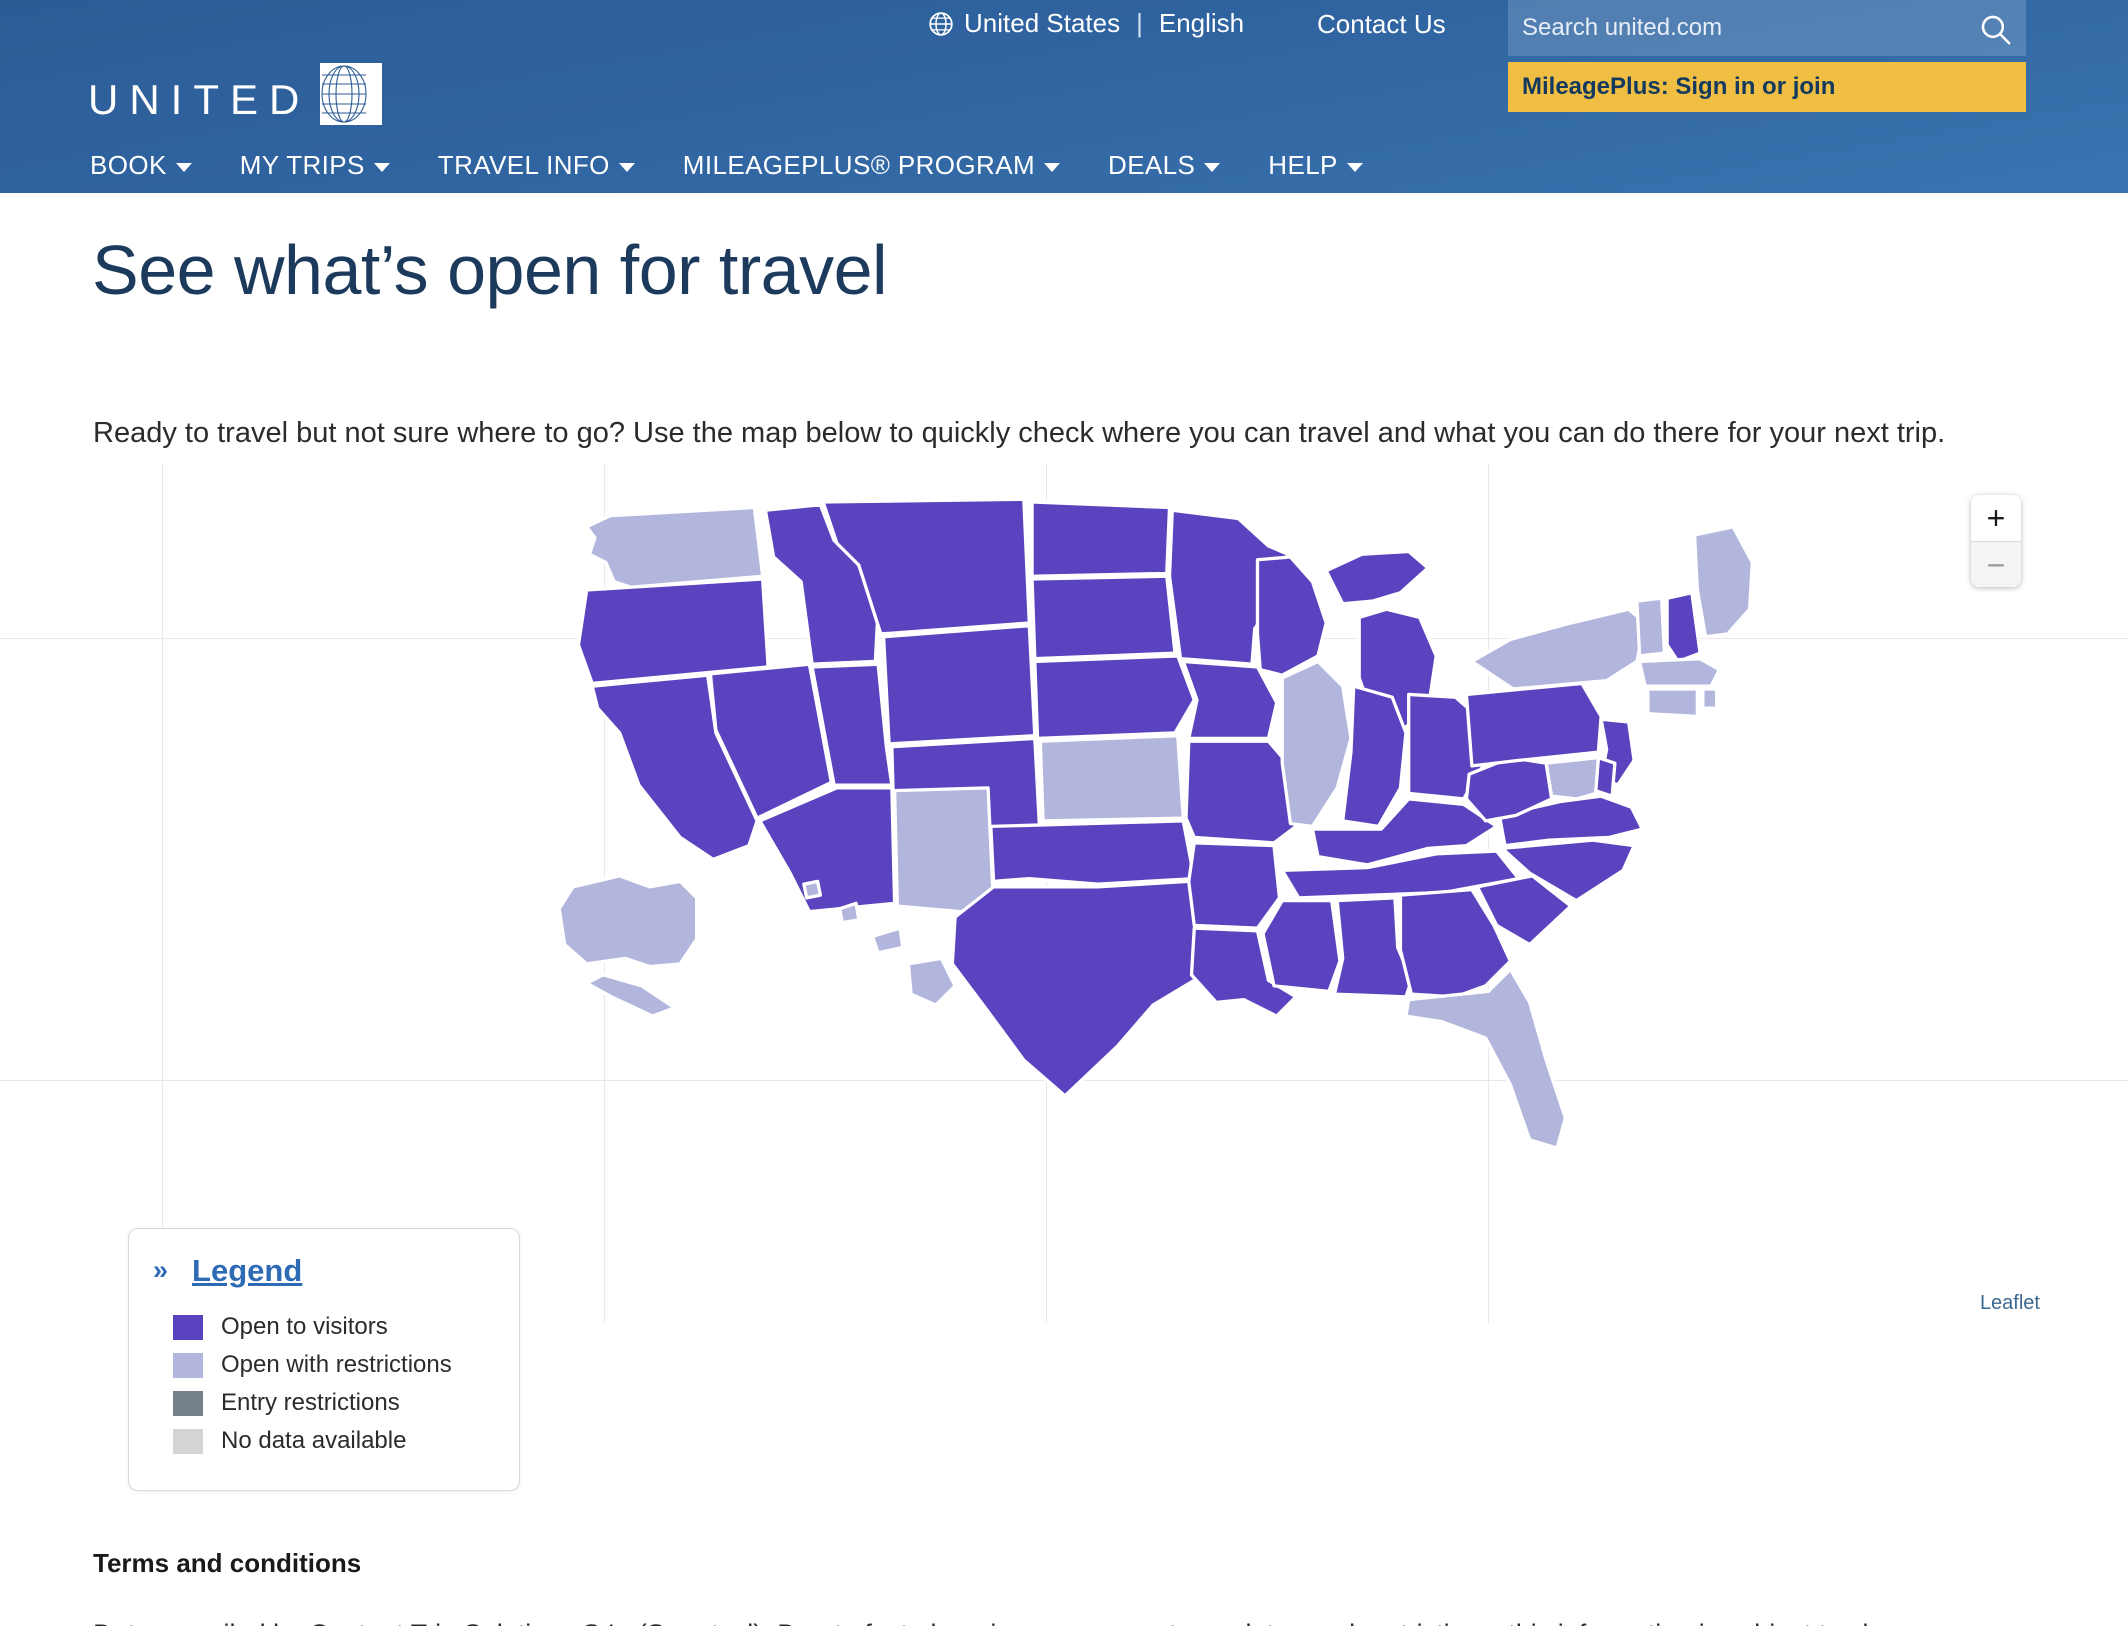 This screenshot has height=1626, width=2128. I want to click on terms-heading: Terms and conditions, so click(227, 1563).